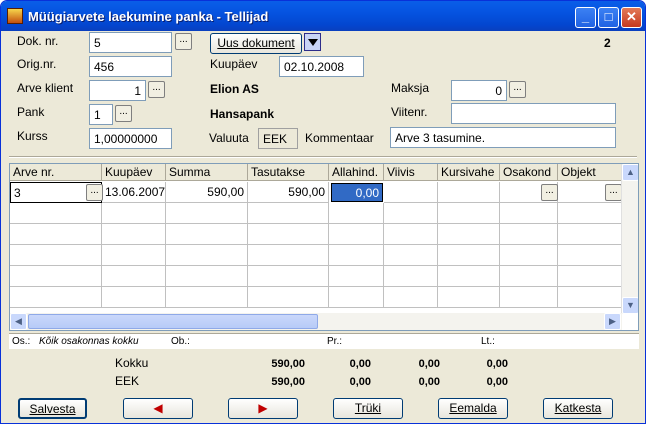 This screenshot has width=646, height=424. Describe the element at coordinates (207, 172) in the screenshot. I see `col-summa: Summa` at that location.